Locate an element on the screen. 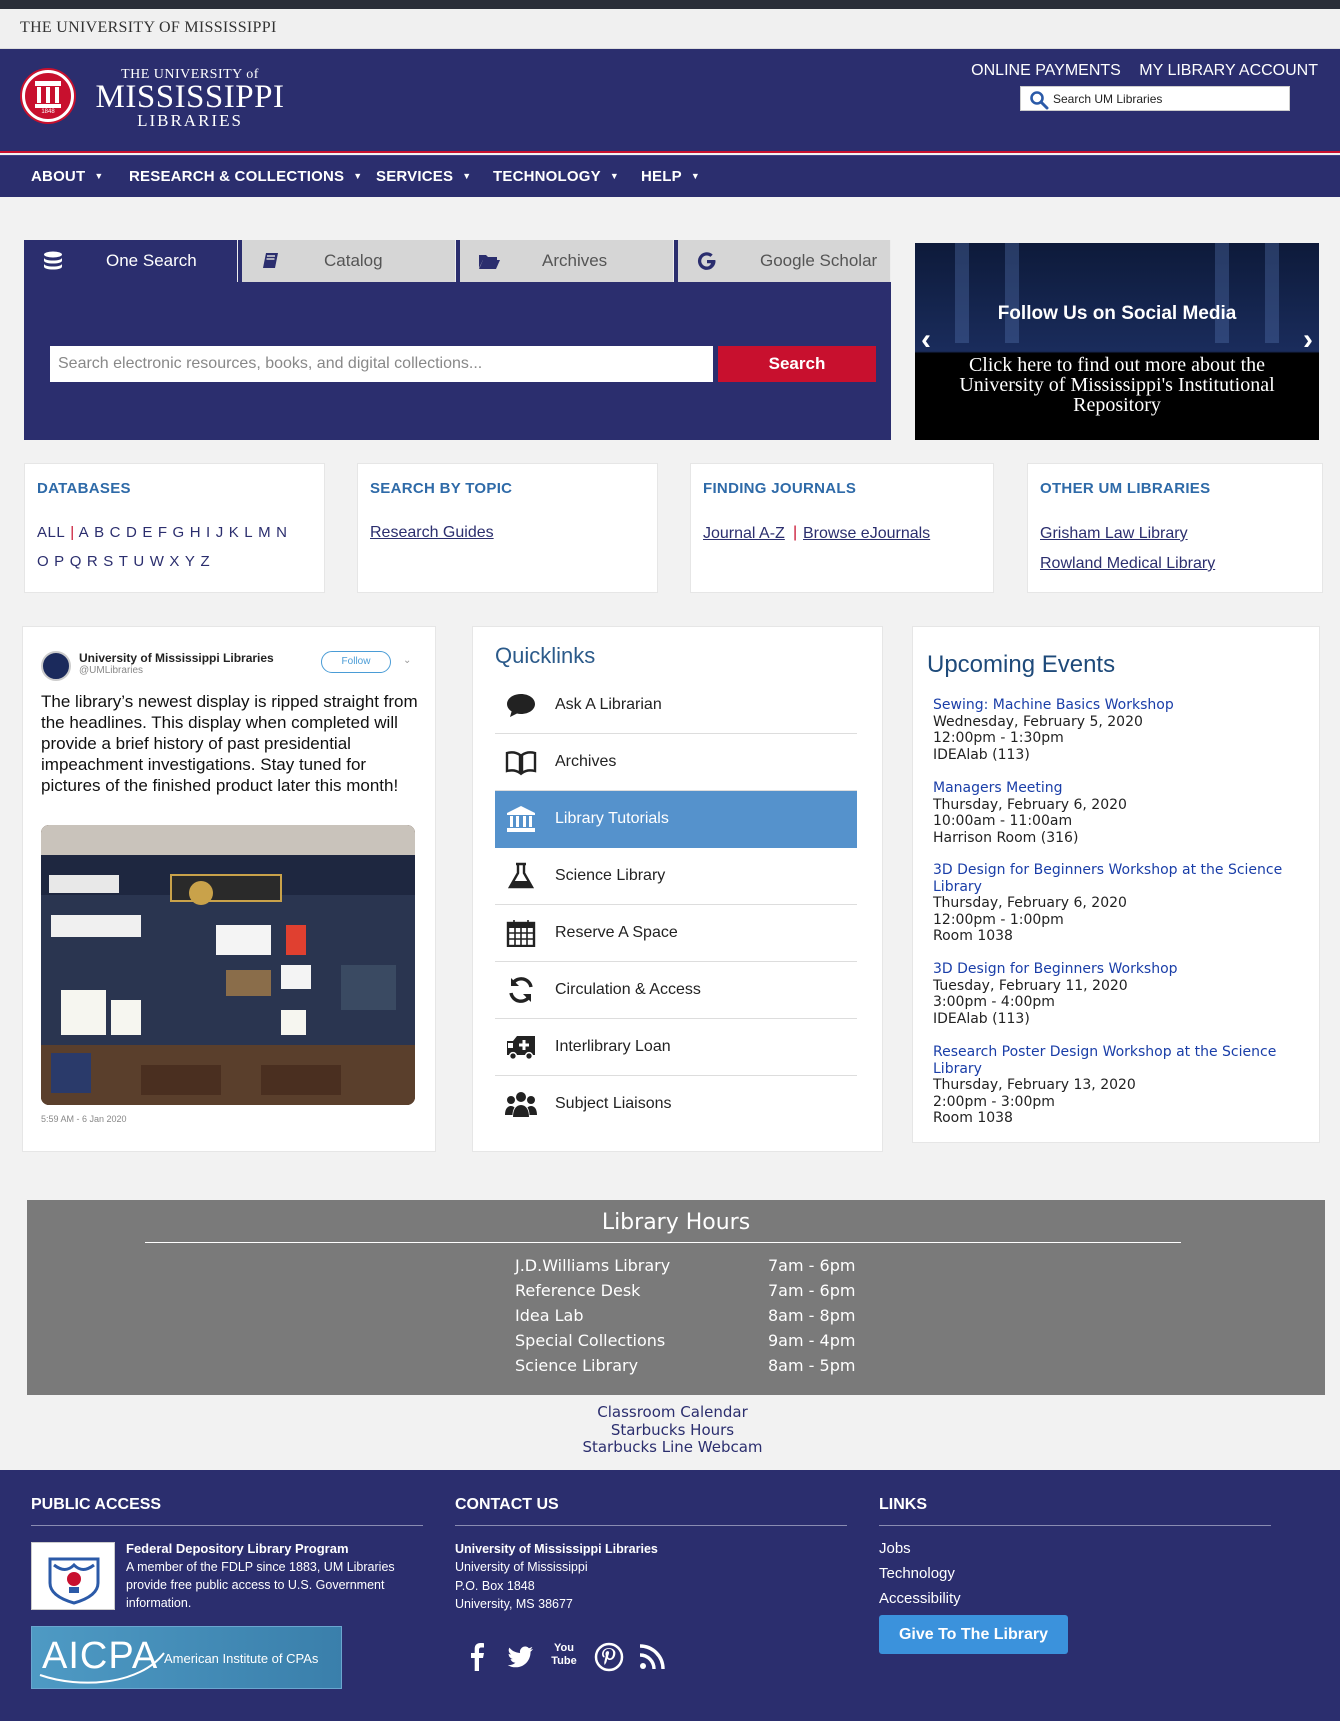 The image size is (1340, 1721). alpha-letter-link: X is located at coordinates (174, 561).